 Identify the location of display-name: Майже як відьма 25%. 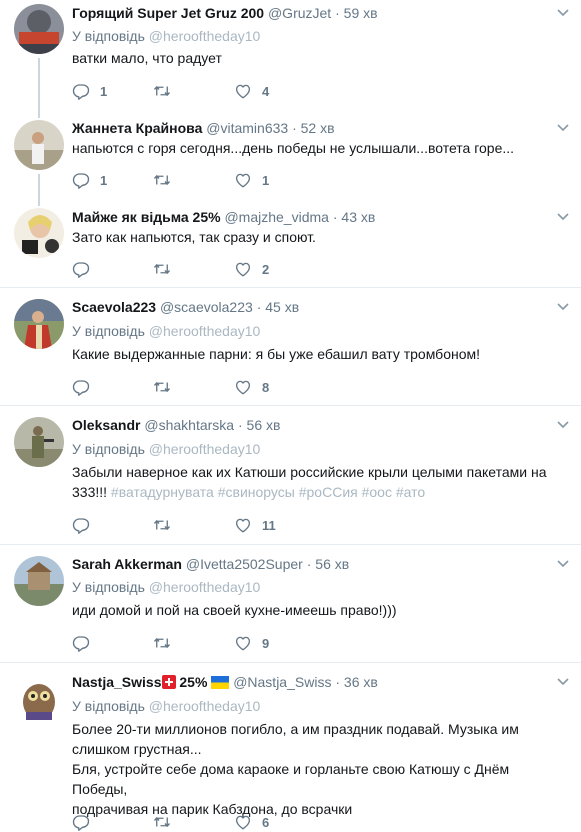
(146, 217).